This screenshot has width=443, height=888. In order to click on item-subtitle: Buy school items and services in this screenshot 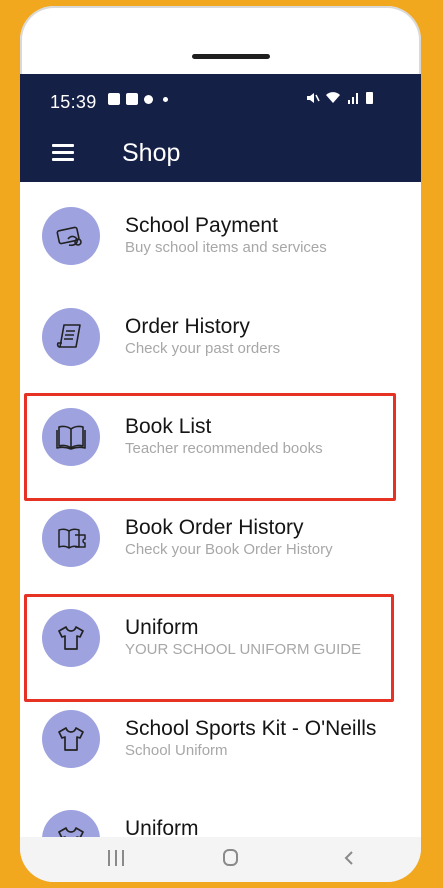, I will do `click(226, 247)`.